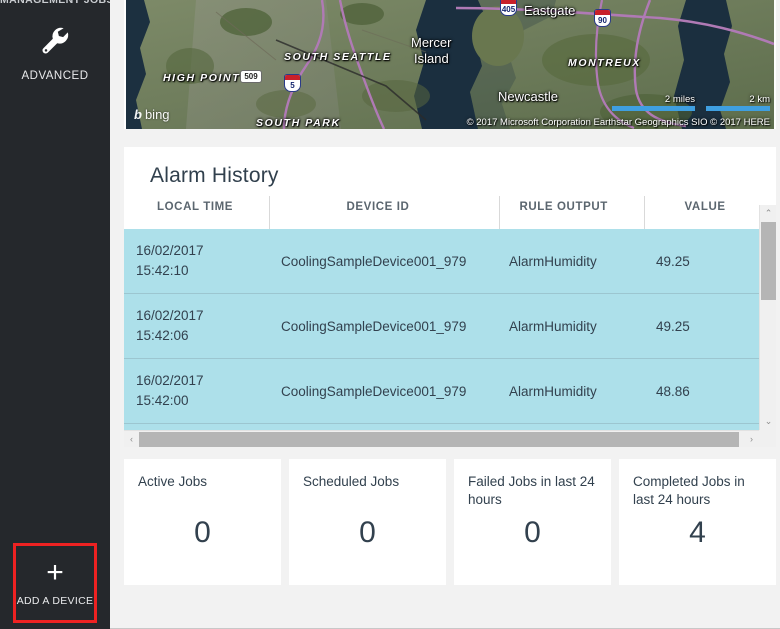 This screenshot has width=780, height=629. I want to click on column-header-device-id: DEVICE ID, so click(383, 212).